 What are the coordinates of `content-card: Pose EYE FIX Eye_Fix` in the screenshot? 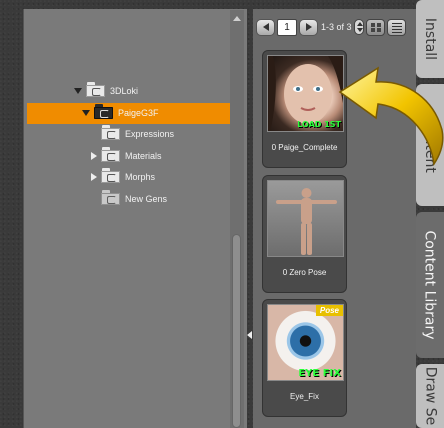 It's located at (304, 358).